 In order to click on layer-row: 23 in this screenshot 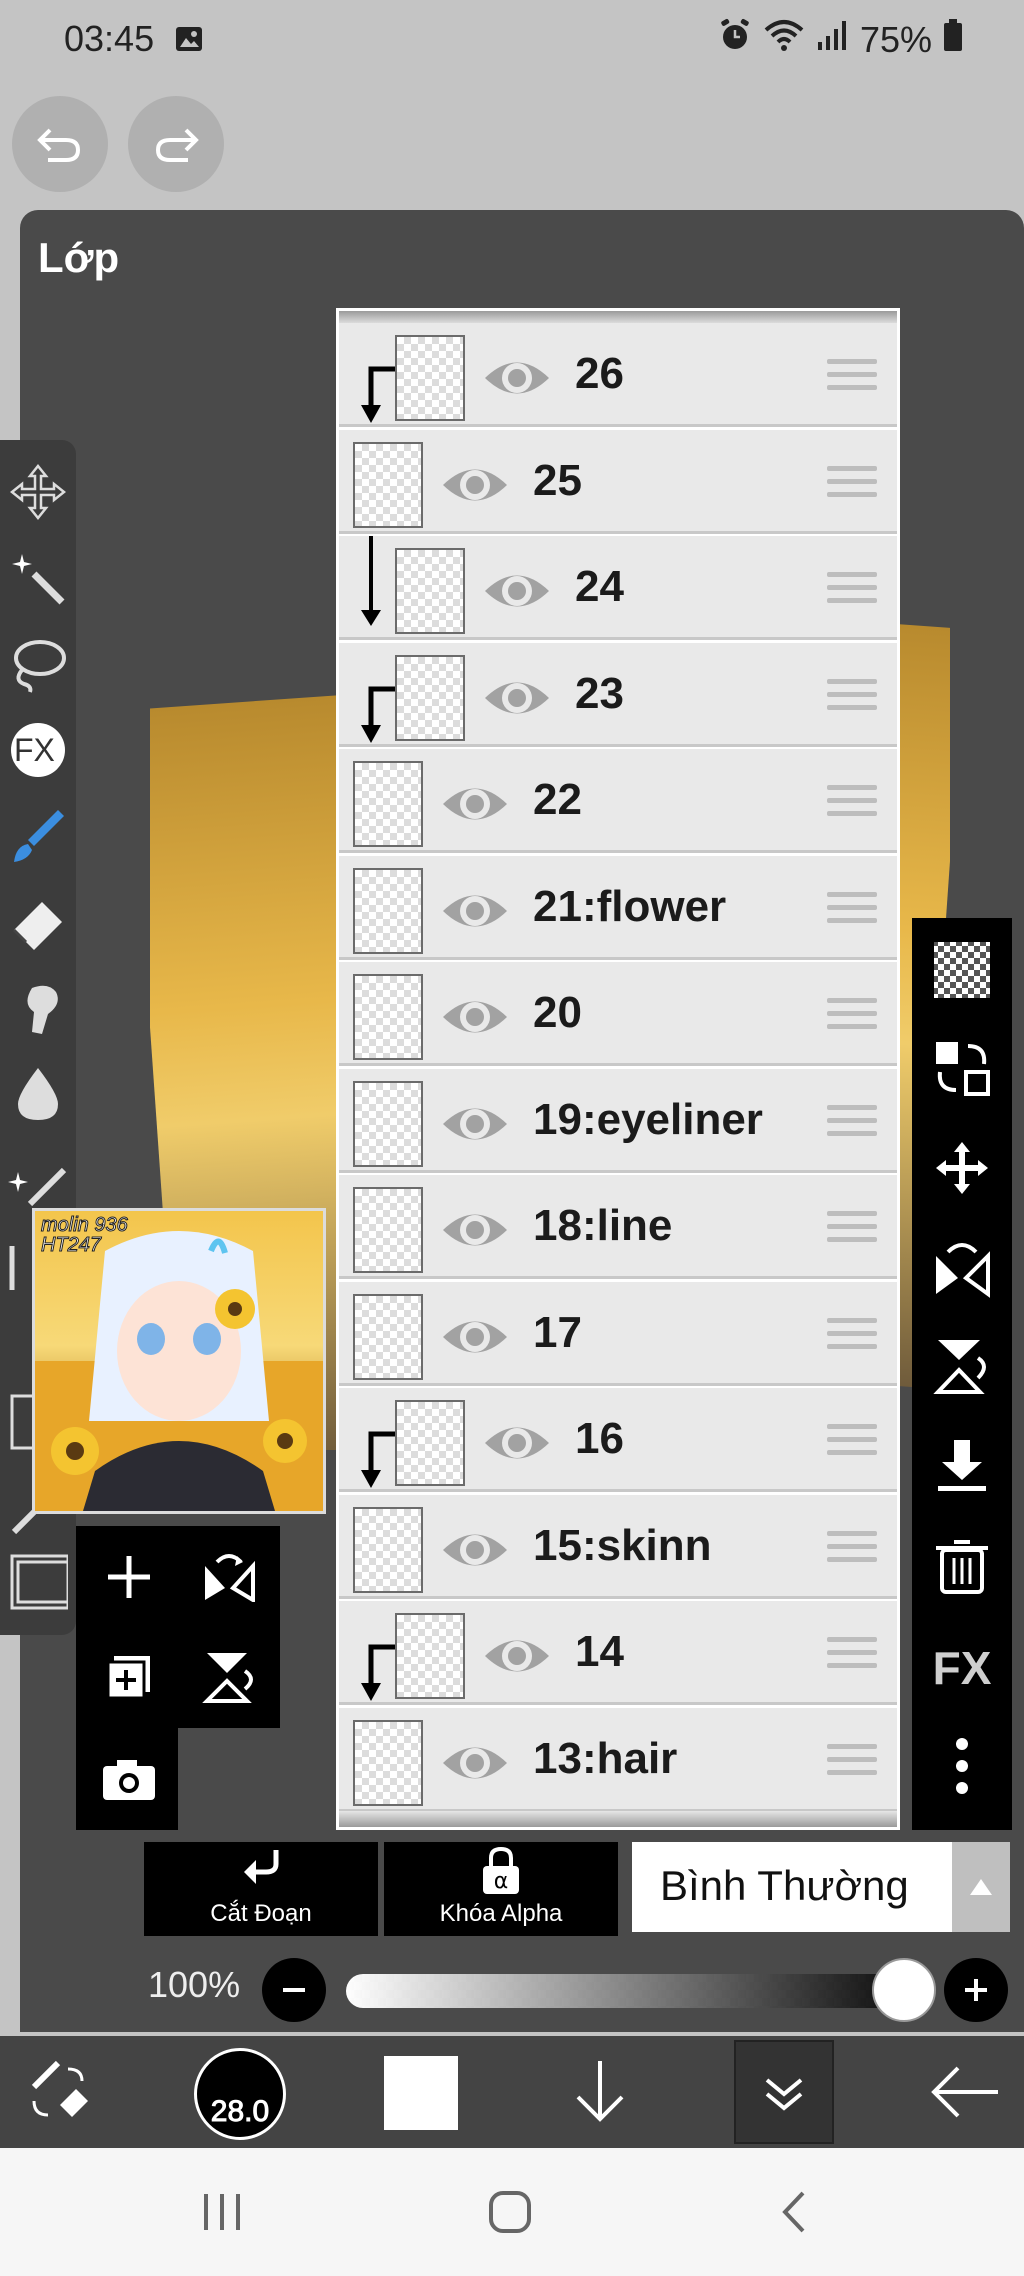, I will do `click(618, 694)`.